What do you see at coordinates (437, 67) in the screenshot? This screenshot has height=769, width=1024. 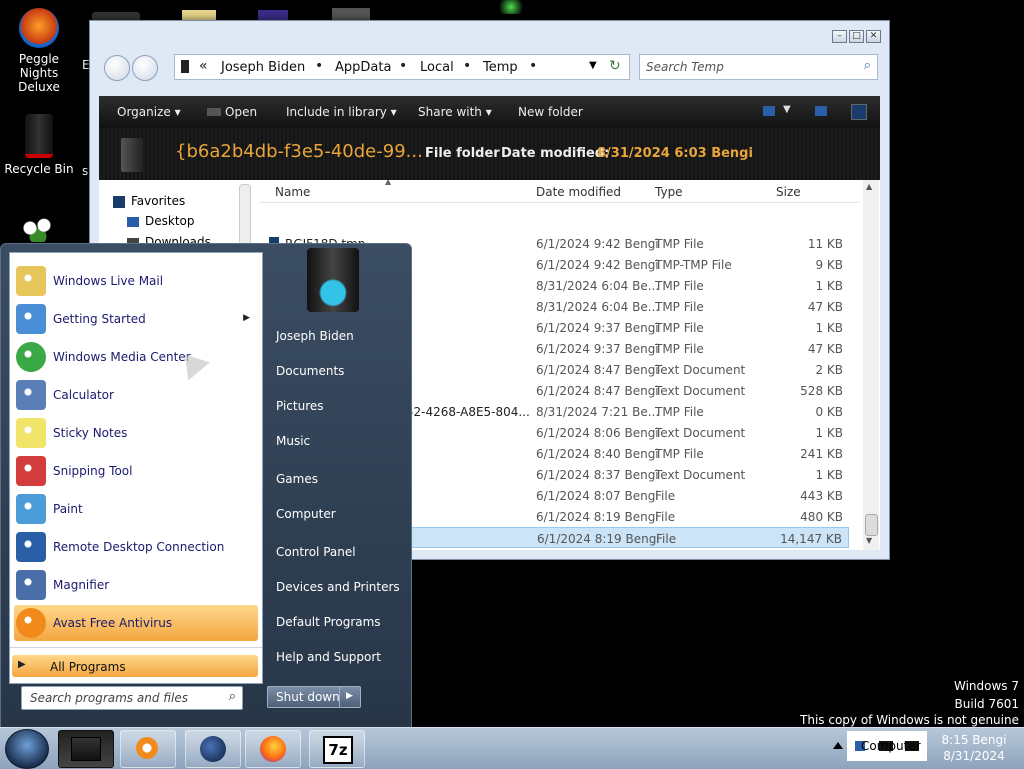 I see `breadcrumb-item: Local` at bounding box center [437, 67].